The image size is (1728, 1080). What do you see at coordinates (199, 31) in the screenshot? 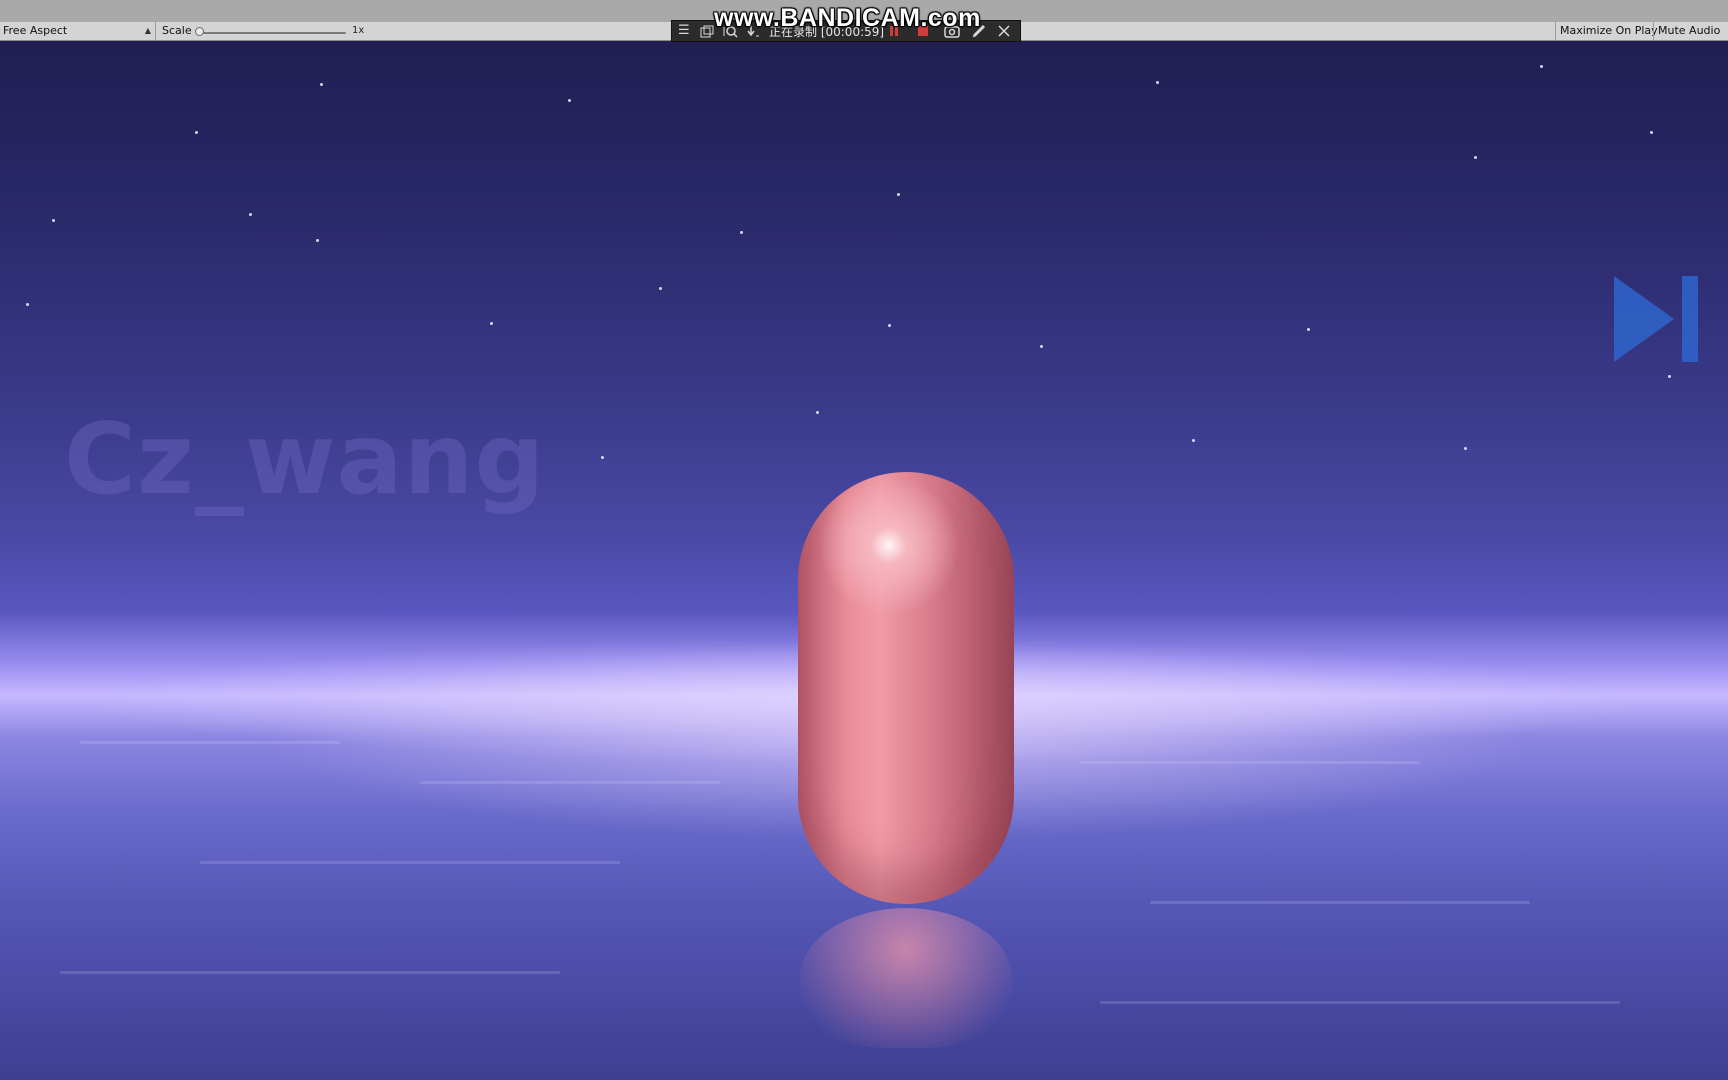
I see `scale-slider-thumb` at bounding box center [199, 31].